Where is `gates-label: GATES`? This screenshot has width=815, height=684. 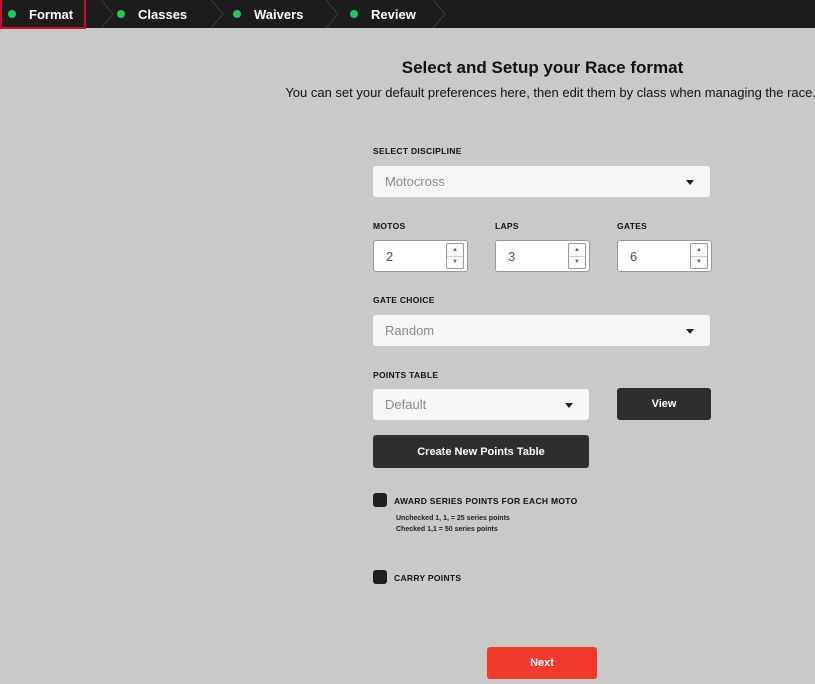
gates-label: GATES is located at coordinates (632, 226).